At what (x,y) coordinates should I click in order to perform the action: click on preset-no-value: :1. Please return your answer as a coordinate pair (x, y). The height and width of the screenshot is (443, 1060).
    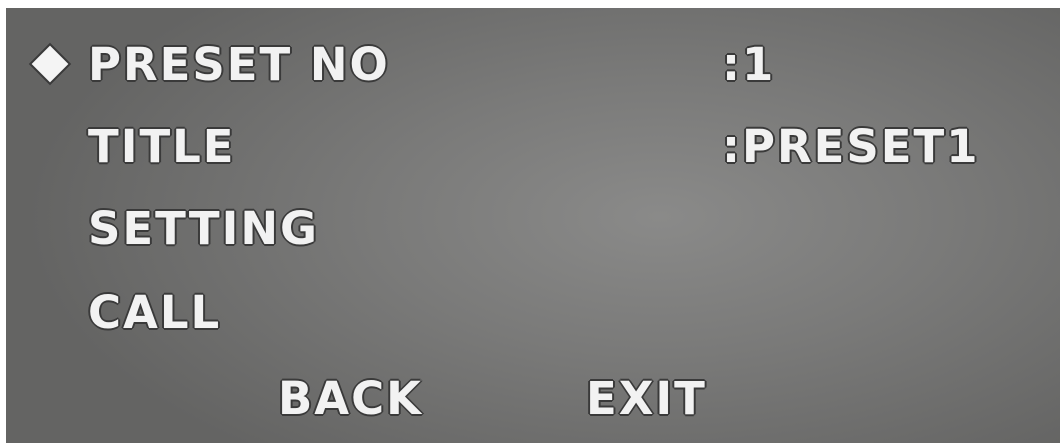
    Looking at the image, I should click on (749, 64).